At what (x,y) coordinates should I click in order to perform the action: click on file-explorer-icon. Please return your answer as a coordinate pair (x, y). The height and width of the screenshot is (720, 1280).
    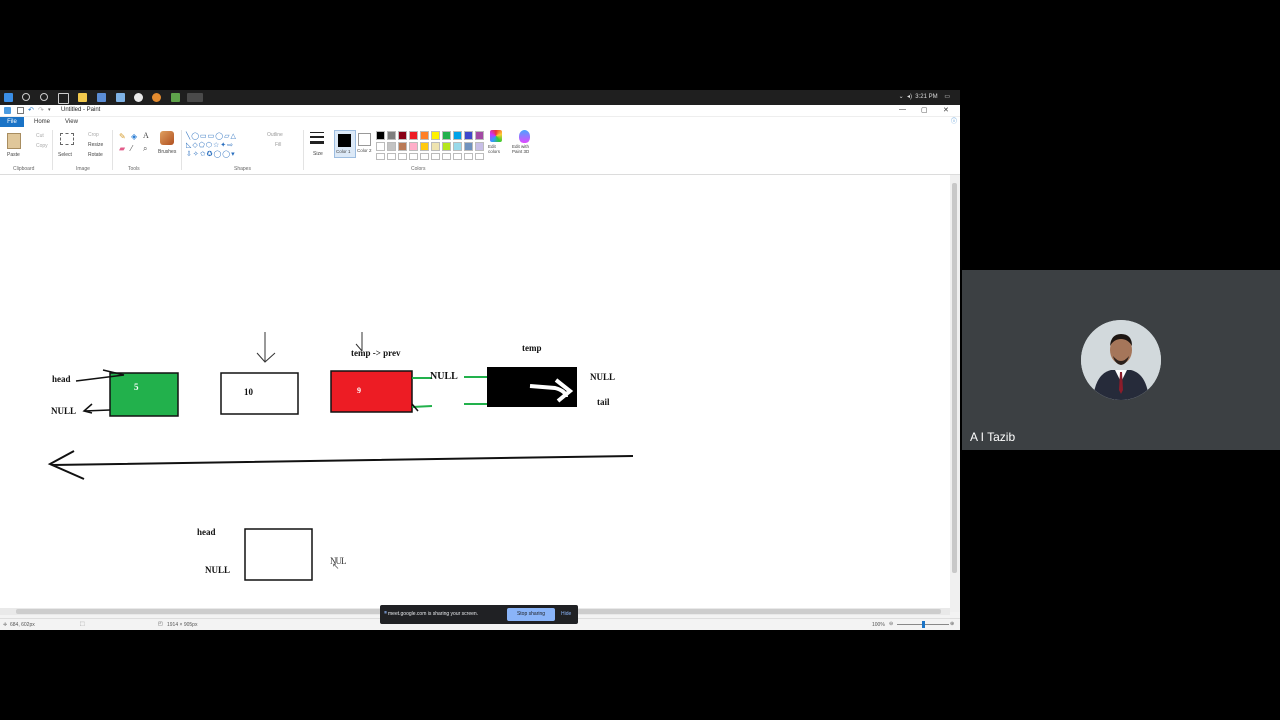
    Looking at the image, I should click on (82, 97).